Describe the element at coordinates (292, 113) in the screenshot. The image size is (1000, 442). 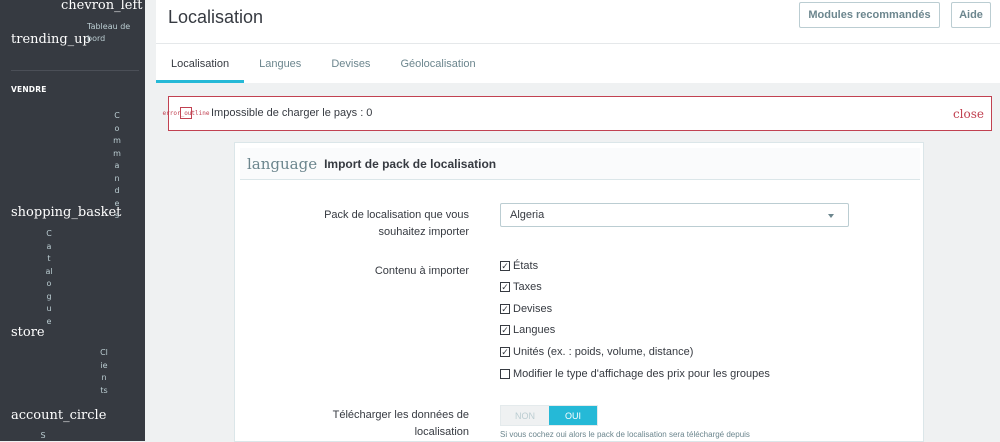
I see `alert-message: Impossible de charger le pays : 0` at that location.